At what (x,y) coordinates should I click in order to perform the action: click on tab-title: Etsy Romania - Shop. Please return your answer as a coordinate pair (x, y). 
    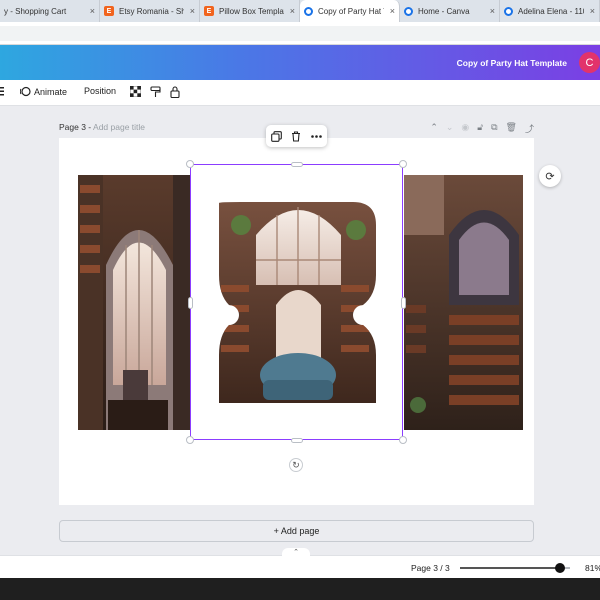
    Looking at the image, I should click on (151, 11).